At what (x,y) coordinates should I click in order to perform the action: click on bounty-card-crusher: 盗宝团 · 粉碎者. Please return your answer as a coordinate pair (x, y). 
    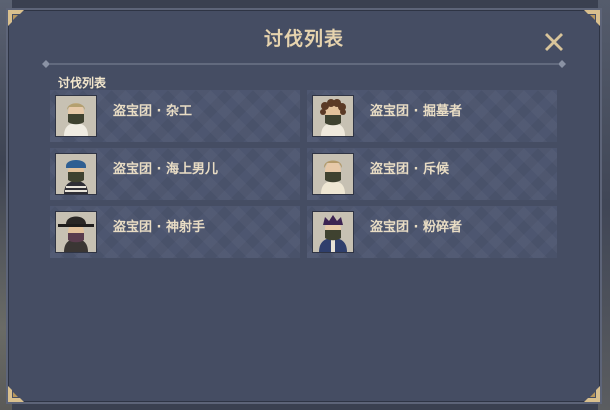
    Looking at the image, I should click on (432, 232).